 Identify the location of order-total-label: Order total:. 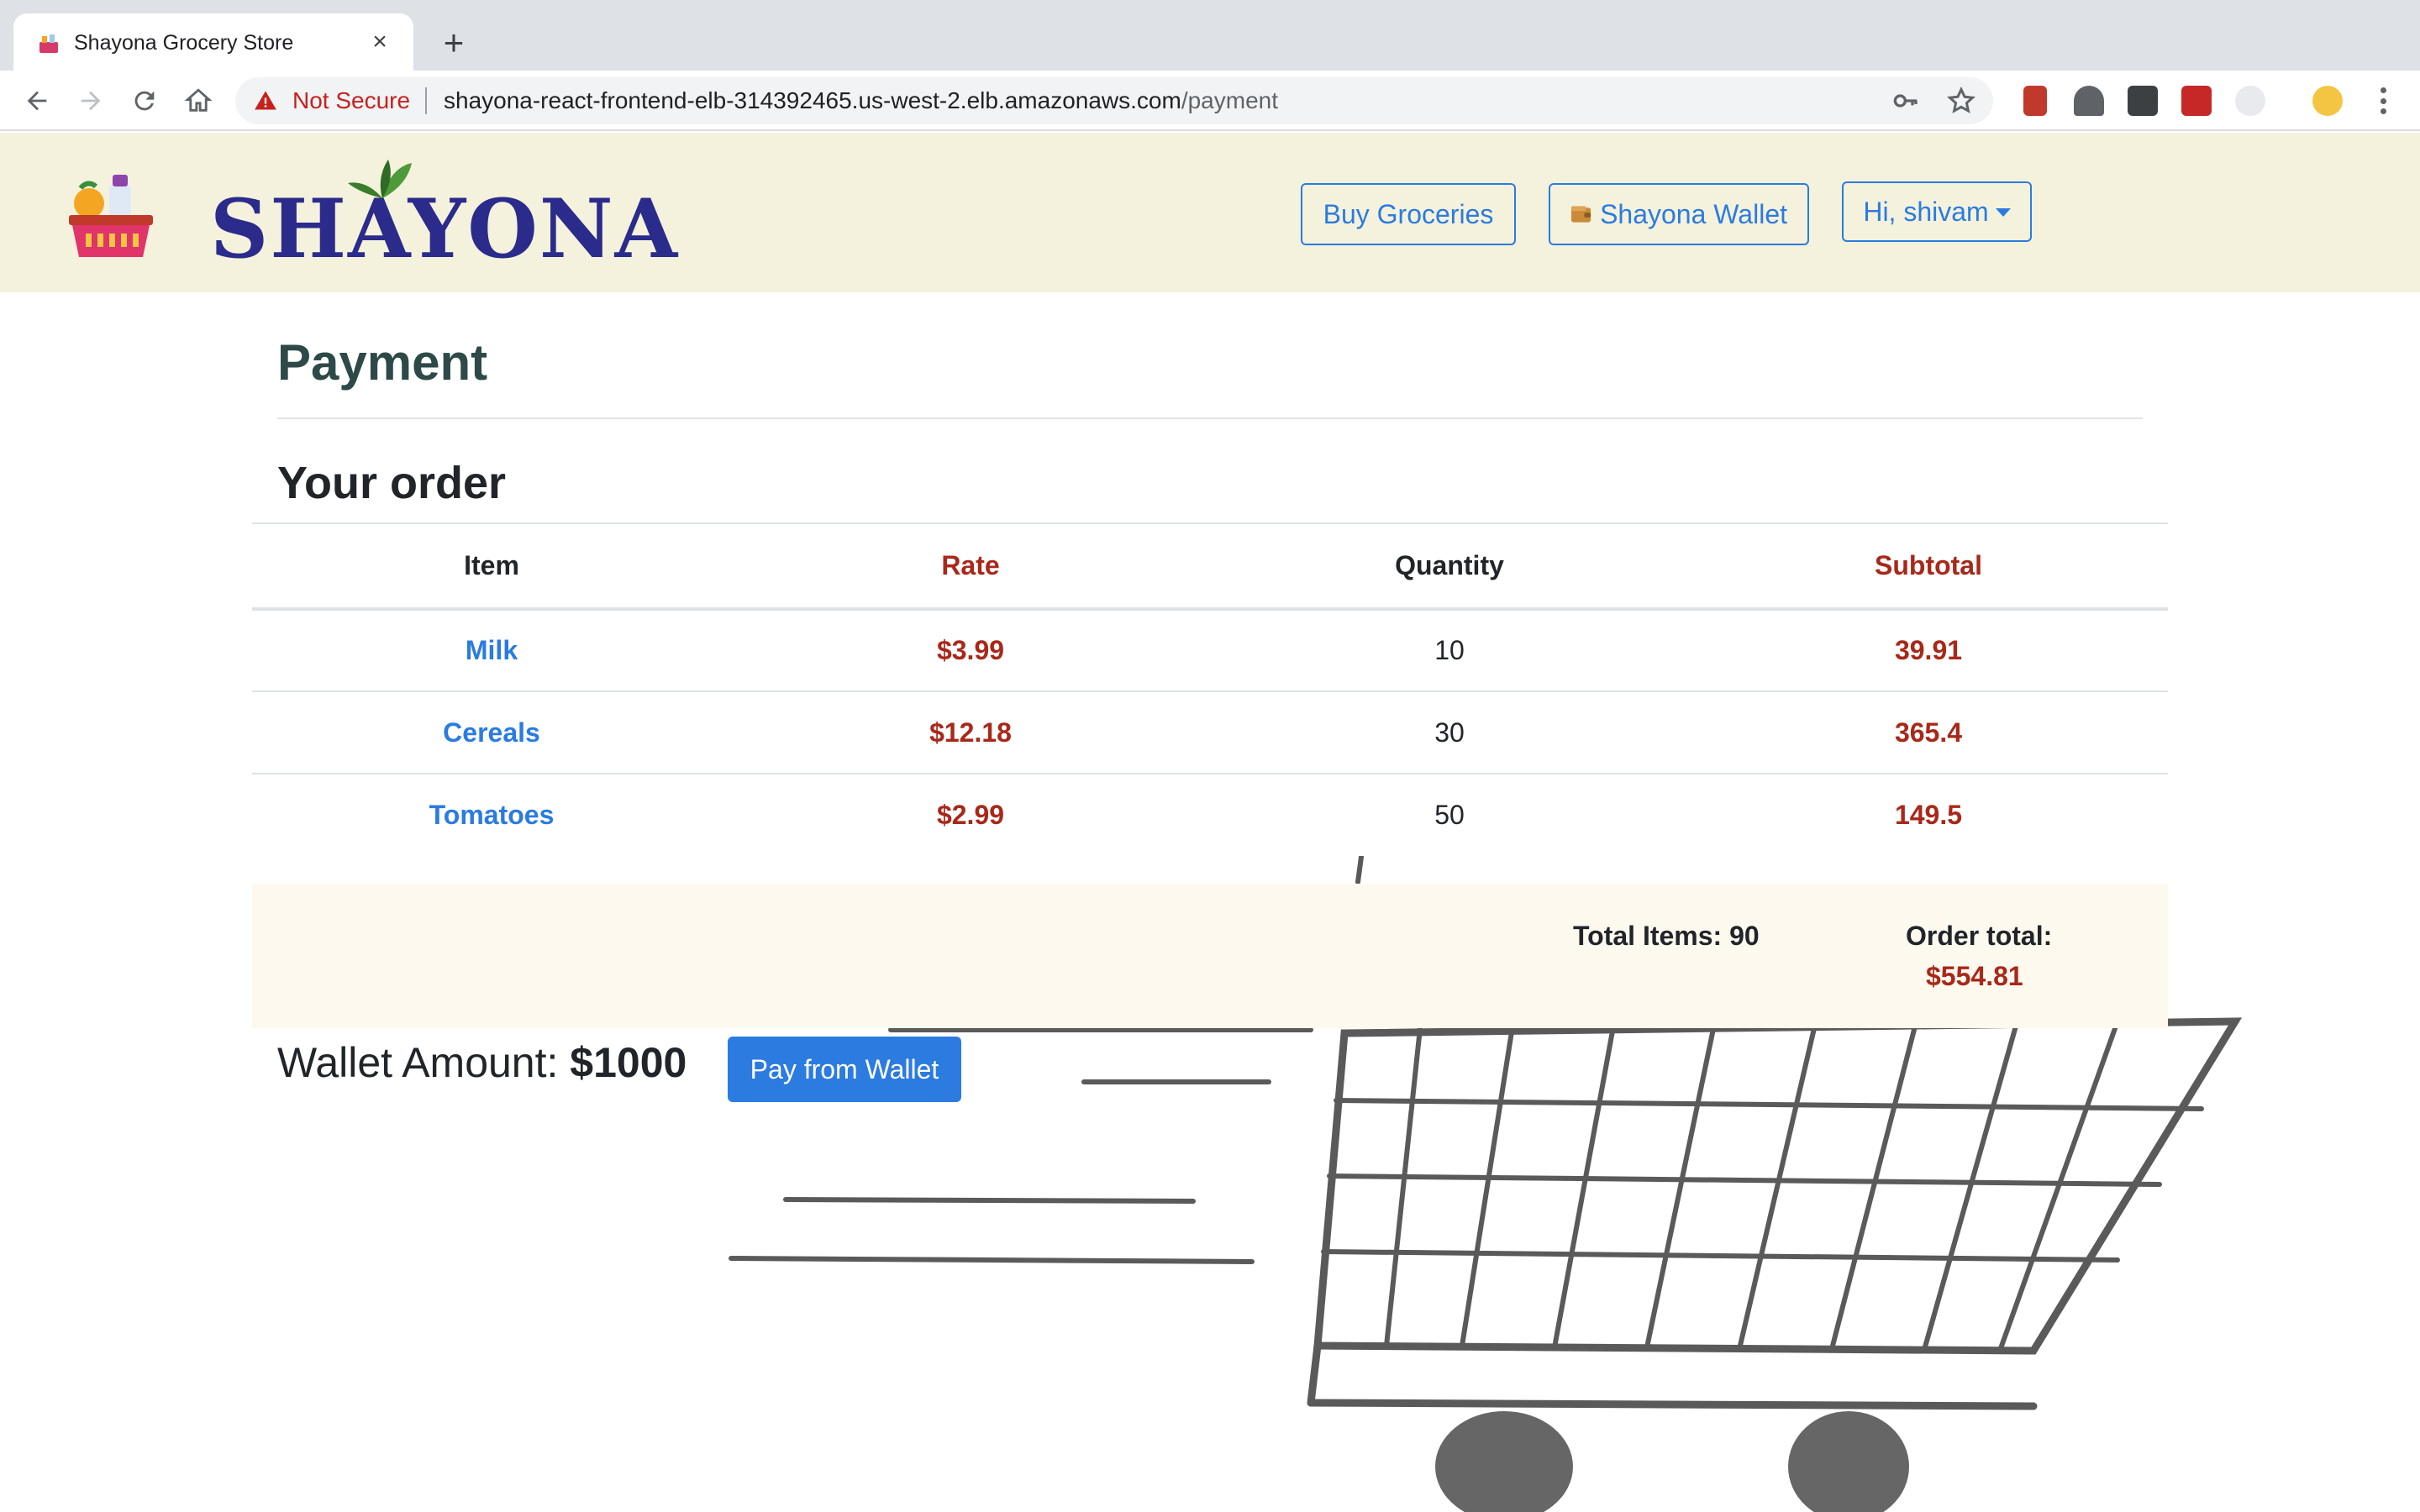
(1980, 936).